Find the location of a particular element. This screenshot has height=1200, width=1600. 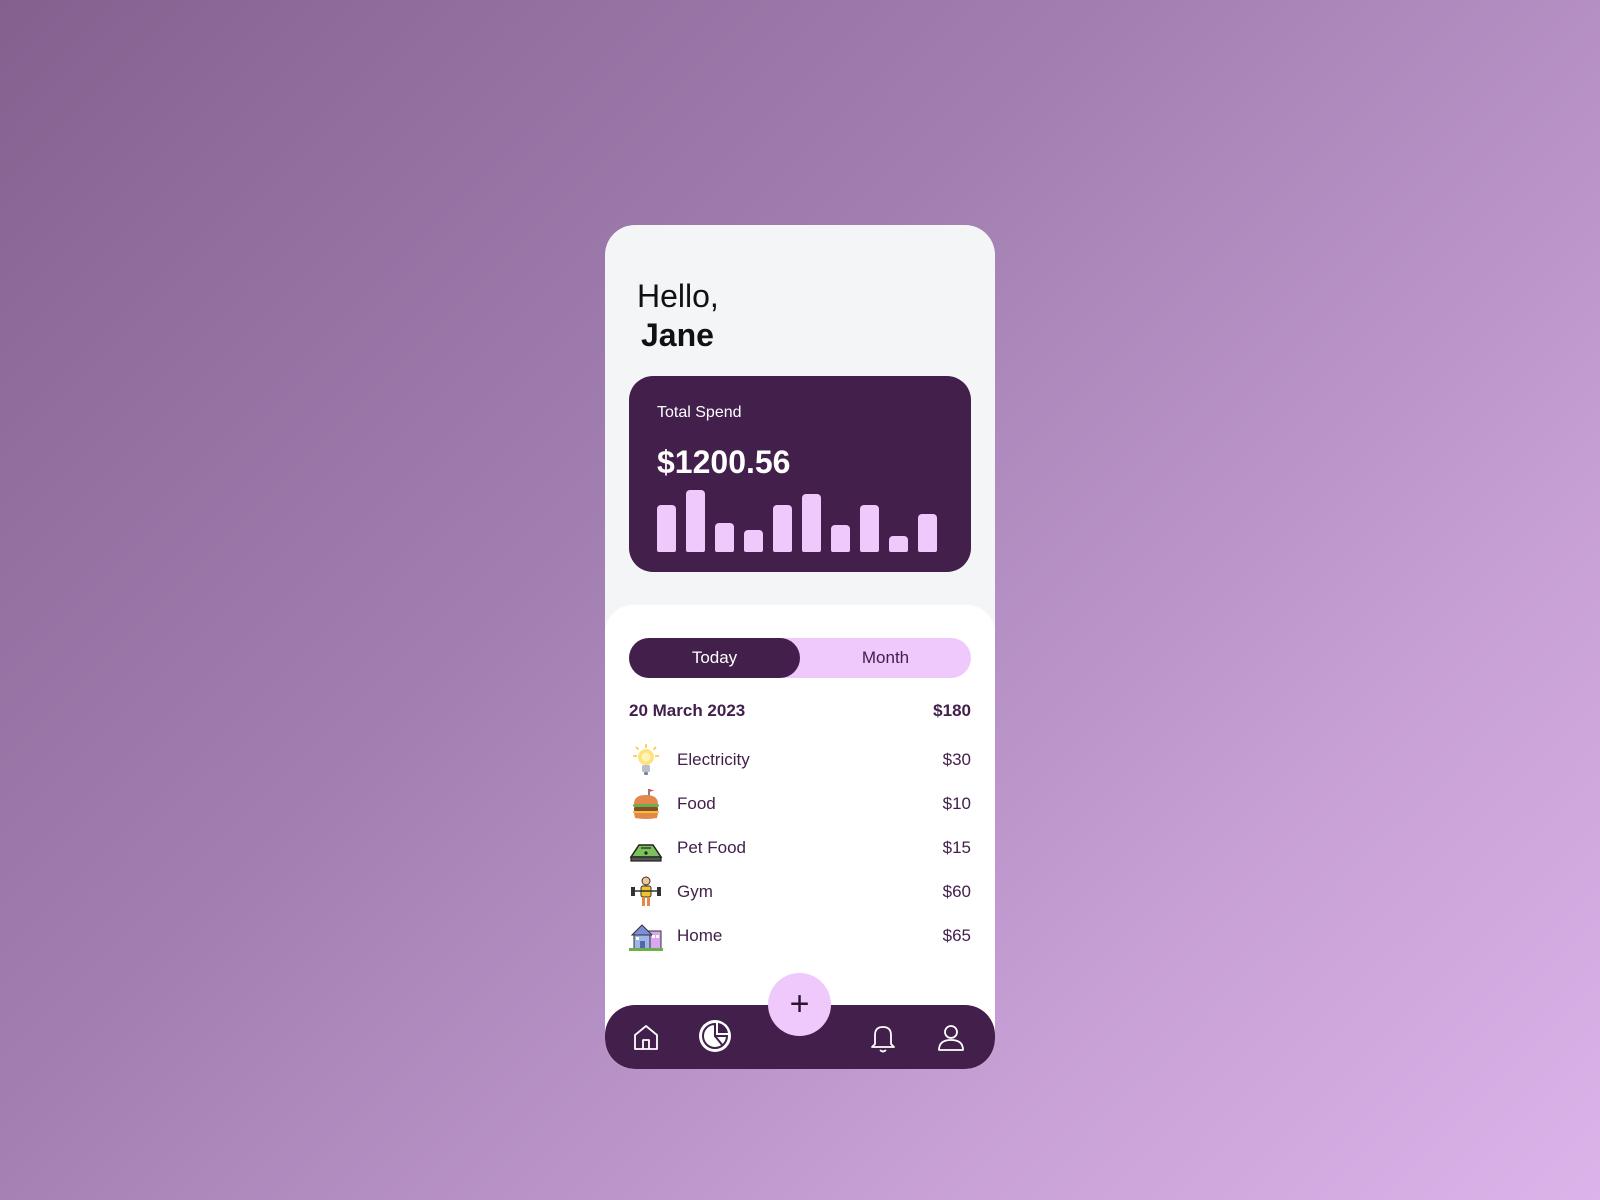

home-icon is located at coordinates (646, 1037).